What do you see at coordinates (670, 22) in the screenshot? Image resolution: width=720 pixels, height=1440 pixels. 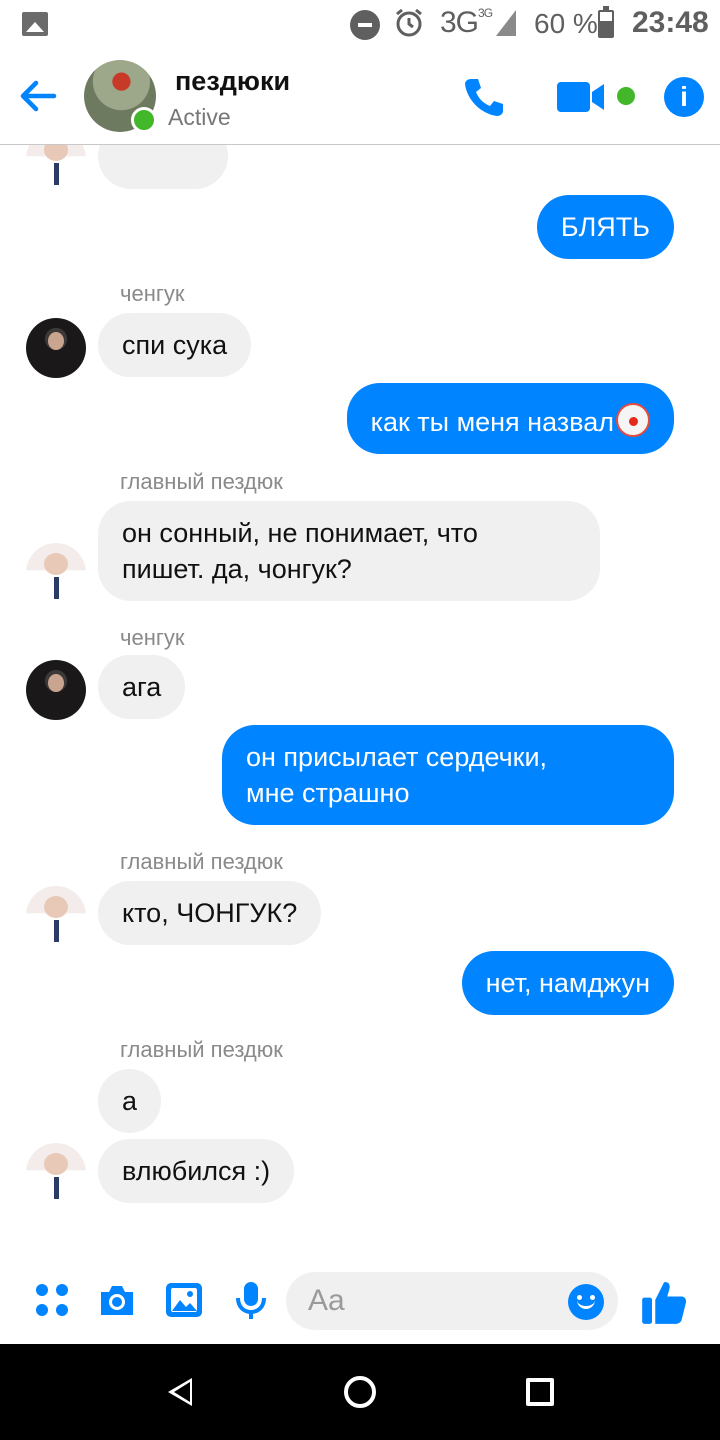 I see `clock: 23:48` at bounding box center [670, 22].